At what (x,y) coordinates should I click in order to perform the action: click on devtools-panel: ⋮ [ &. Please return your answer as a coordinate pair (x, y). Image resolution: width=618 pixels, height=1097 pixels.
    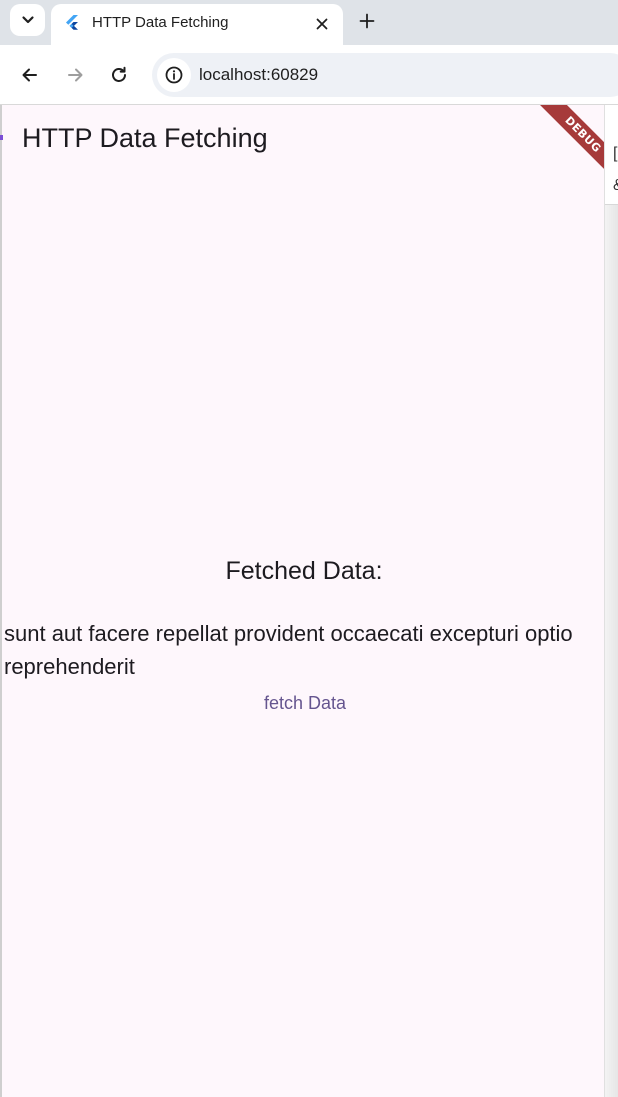
    Looking at the image, I should click on (611, 601).